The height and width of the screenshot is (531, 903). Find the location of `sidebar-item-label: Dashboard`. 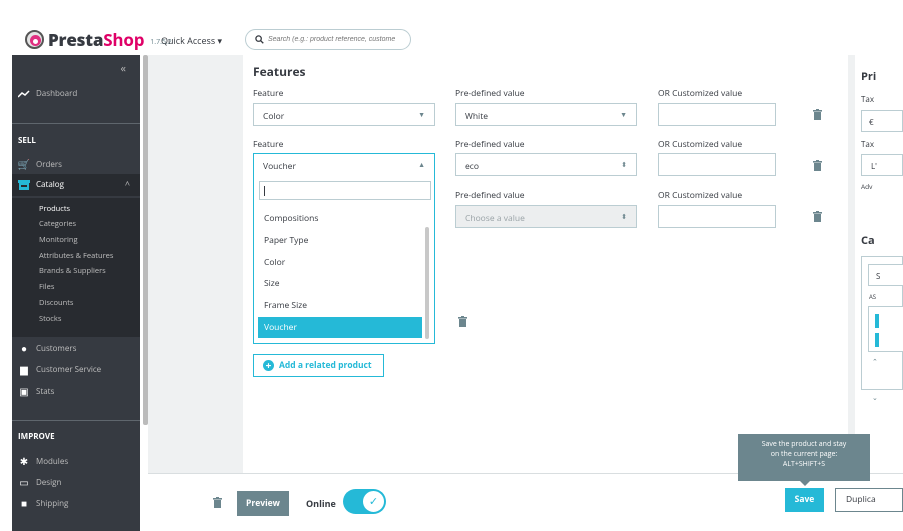

sidebar-item-label: Dashboard is located at coordinates (57, 93).